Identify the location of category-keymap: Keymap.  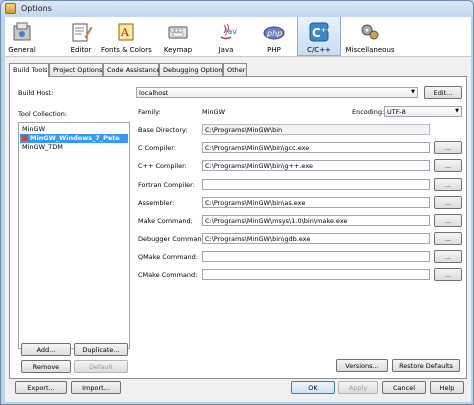
(178, 36).